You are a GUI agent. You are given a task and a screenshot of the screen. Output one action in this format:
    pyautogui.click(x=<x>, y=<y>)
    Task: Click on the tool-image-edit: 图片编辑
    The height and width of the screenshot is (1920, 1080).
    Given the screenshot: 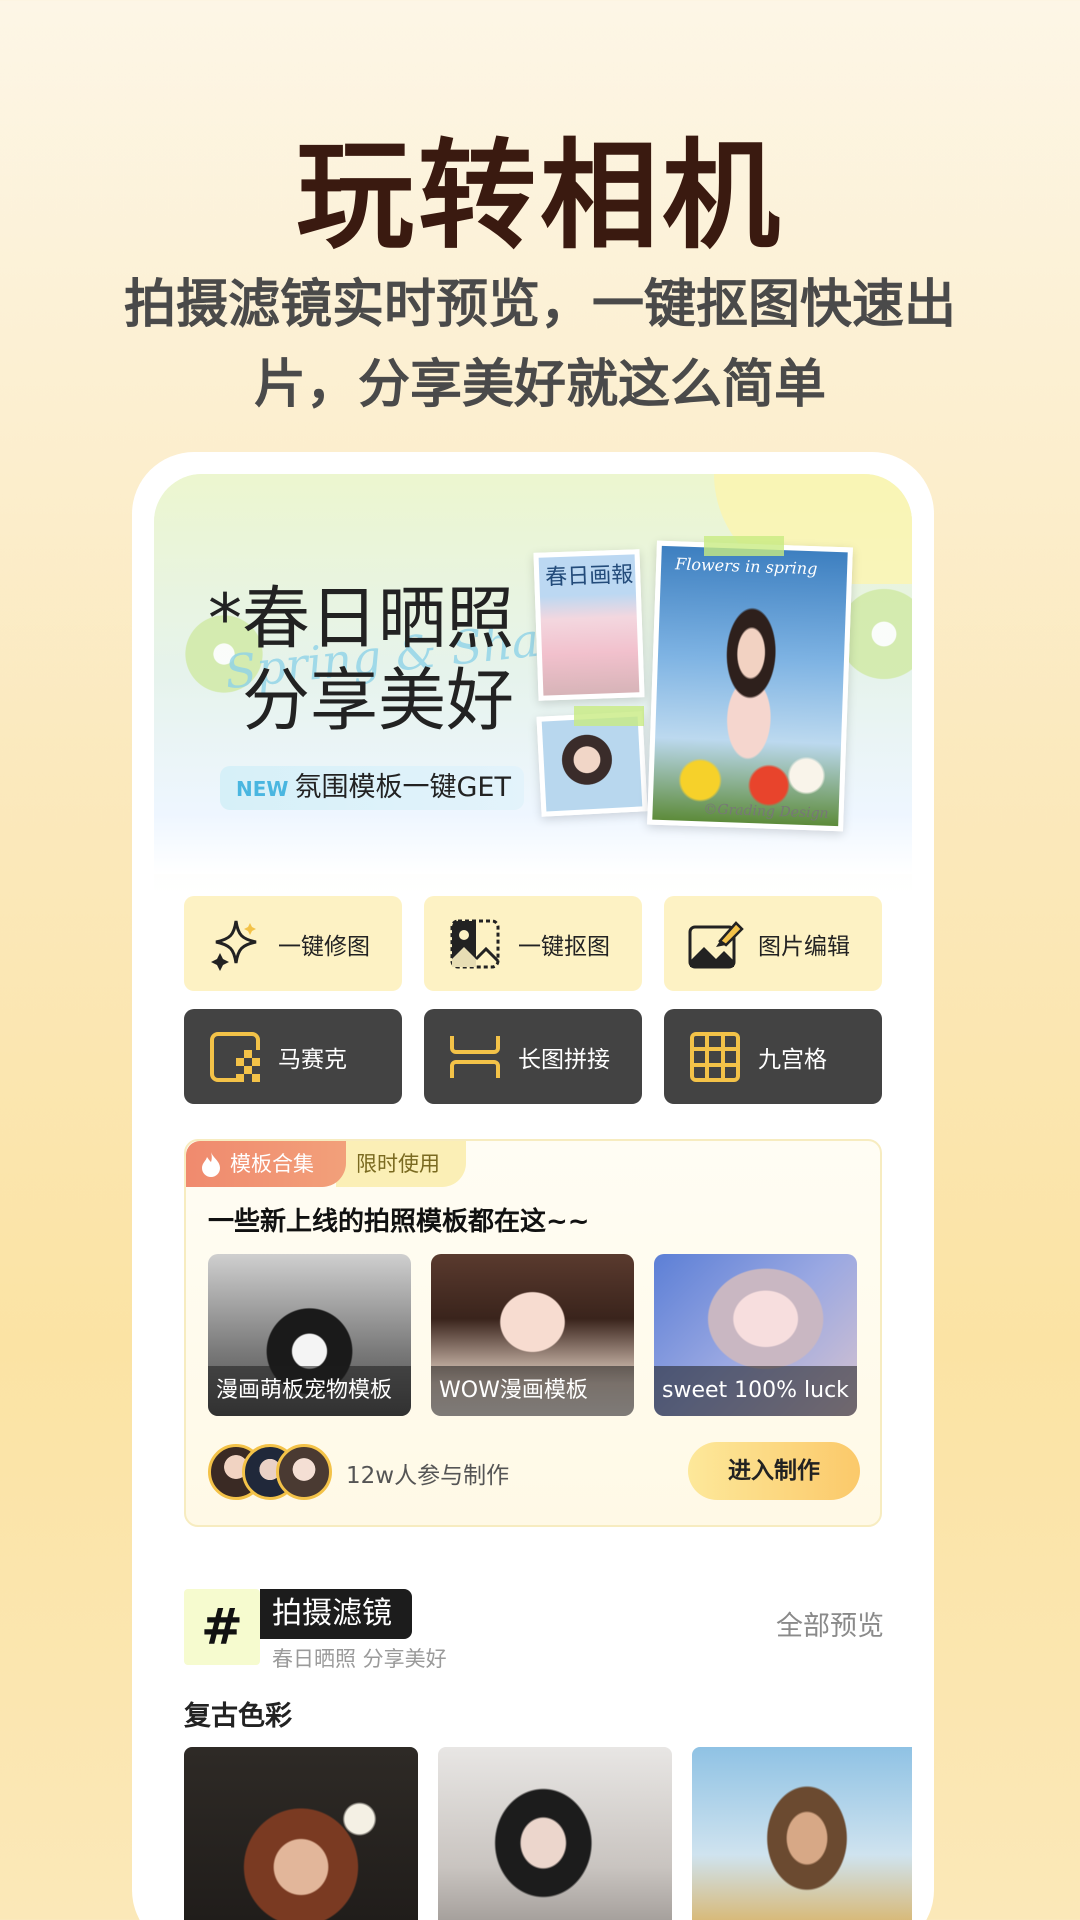 What is the action you would take?
    pyautogui.click(x=773, y=943)
    